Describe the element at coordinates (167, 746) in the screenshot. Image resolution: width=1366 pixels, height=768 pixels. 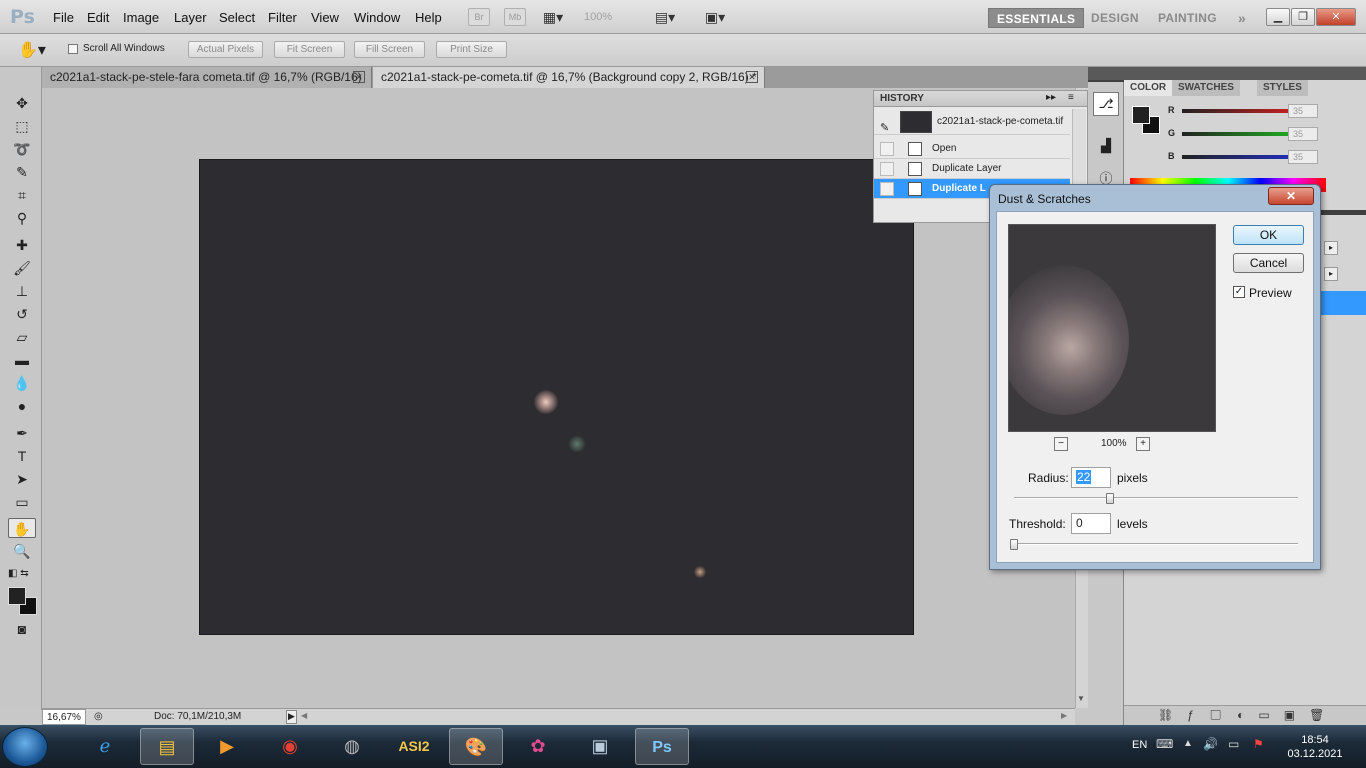
I see `file-explorer-icon: ▤` at that location.